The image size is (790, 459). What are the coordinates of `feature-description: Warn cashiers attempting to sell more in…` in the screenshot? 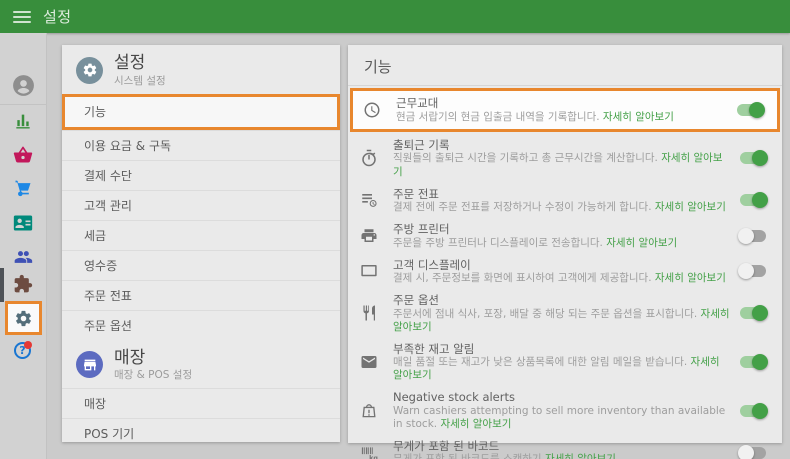 It's located at (559, 417).